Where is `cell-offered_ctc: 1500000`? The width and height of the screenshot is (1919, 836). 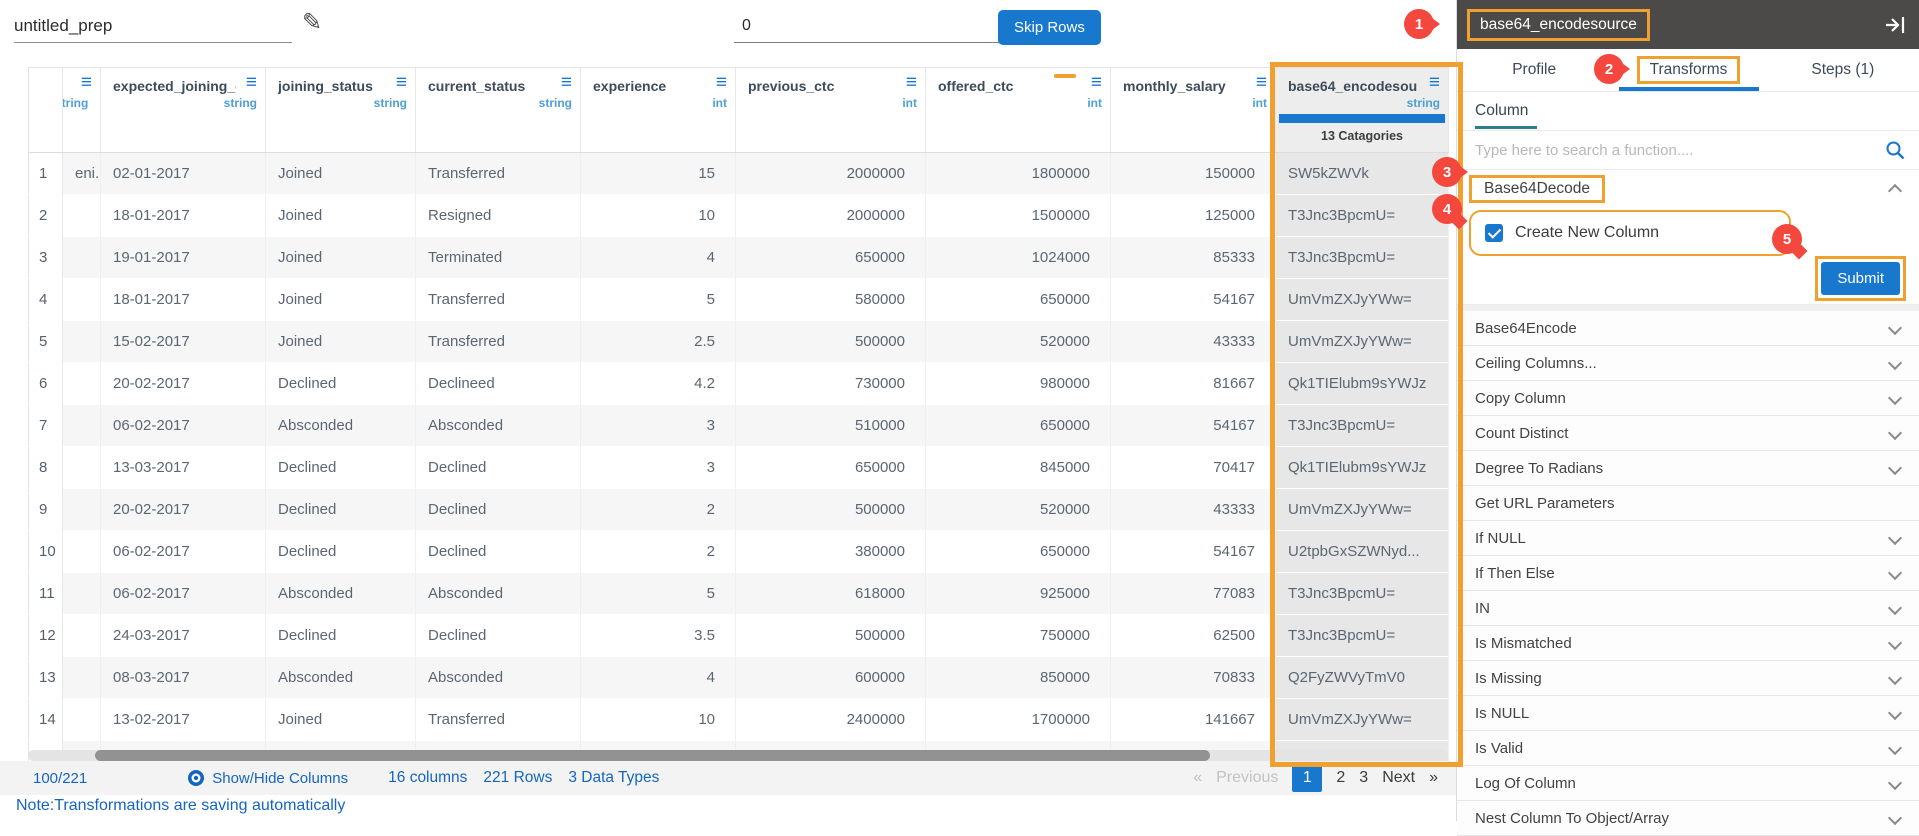
cell-offered_ctc: 1500000 is located at coordinates (1018, 215).